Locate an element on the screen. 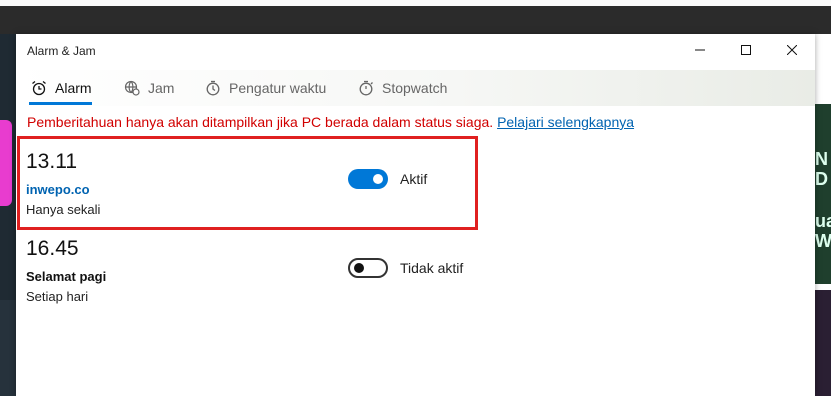  tab-label: Jam is located at coordinates (161, 88).